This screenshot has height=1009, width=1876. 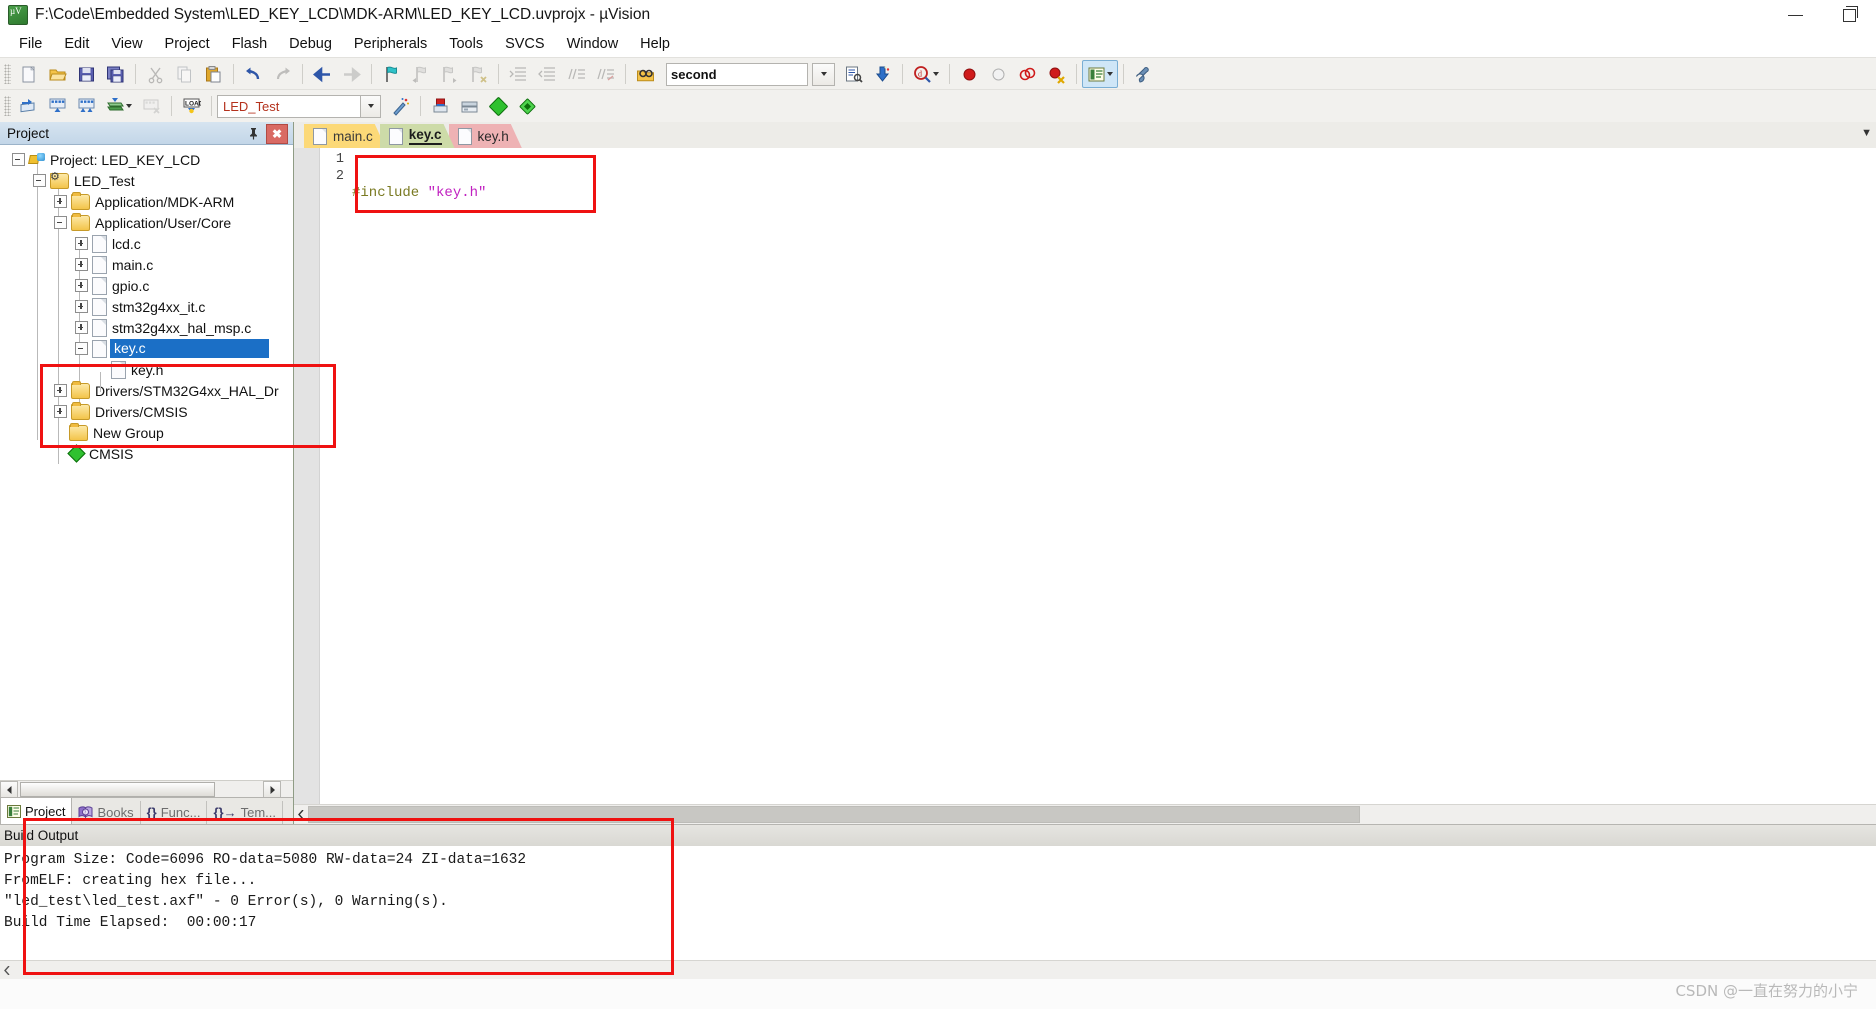 What do you see at coordinates (213, 74) in the screenshot?
I see `paste-button` at bounding box center [213, 74].